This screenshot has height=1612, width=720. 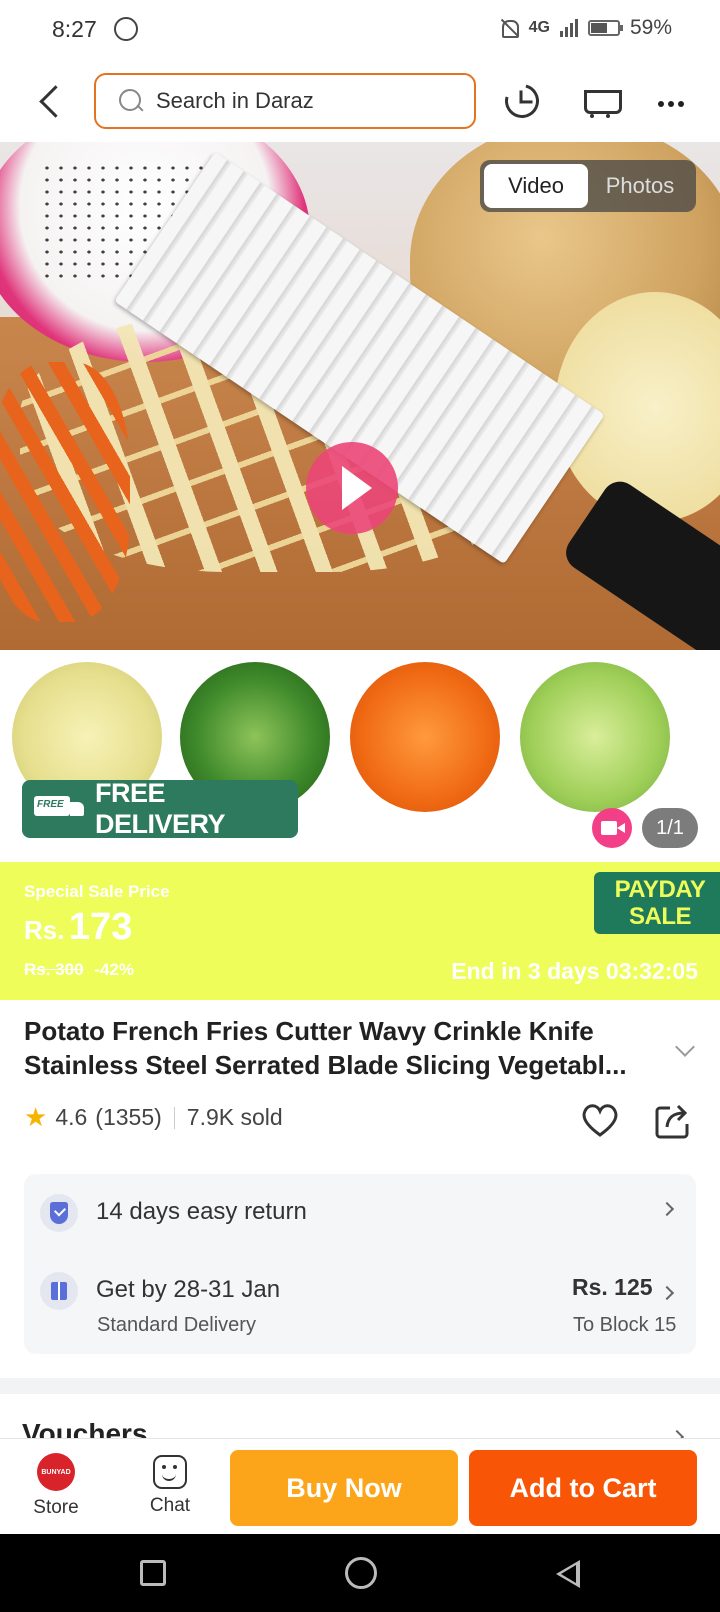 I want to click on section-divider, so click(x=360, y=1386).